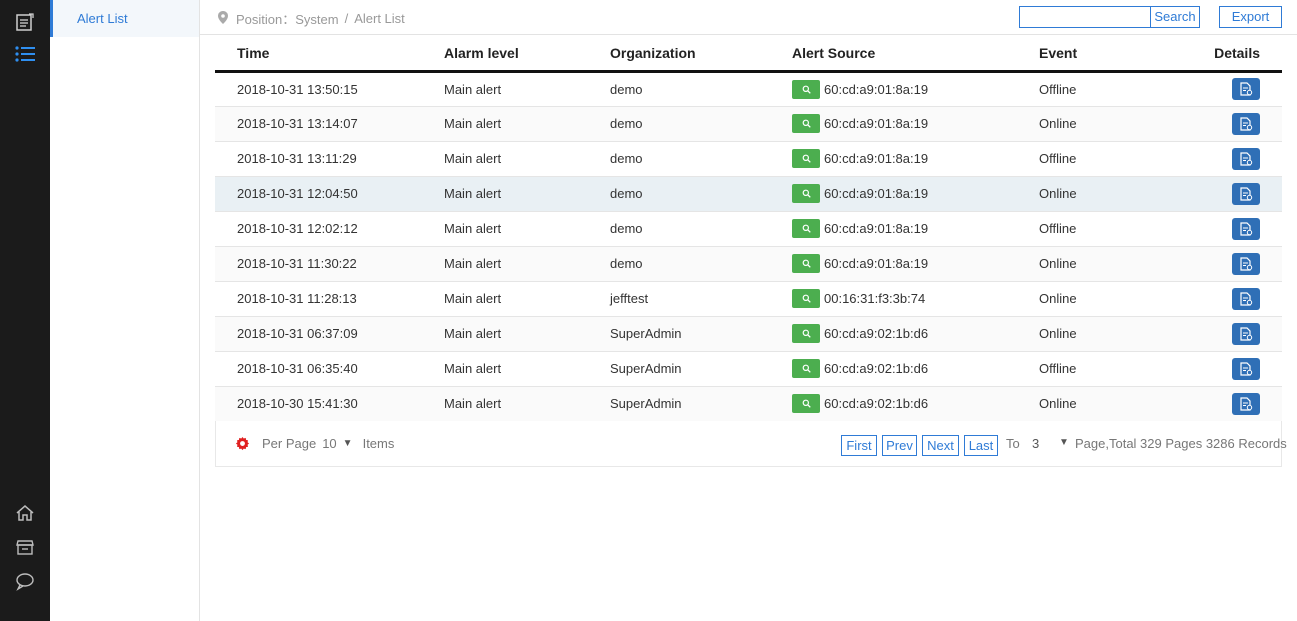 This screenshot has height=621, width=1297. I want to click on cell-time: 2018-10-31 06:37:09, so click(329, 334).